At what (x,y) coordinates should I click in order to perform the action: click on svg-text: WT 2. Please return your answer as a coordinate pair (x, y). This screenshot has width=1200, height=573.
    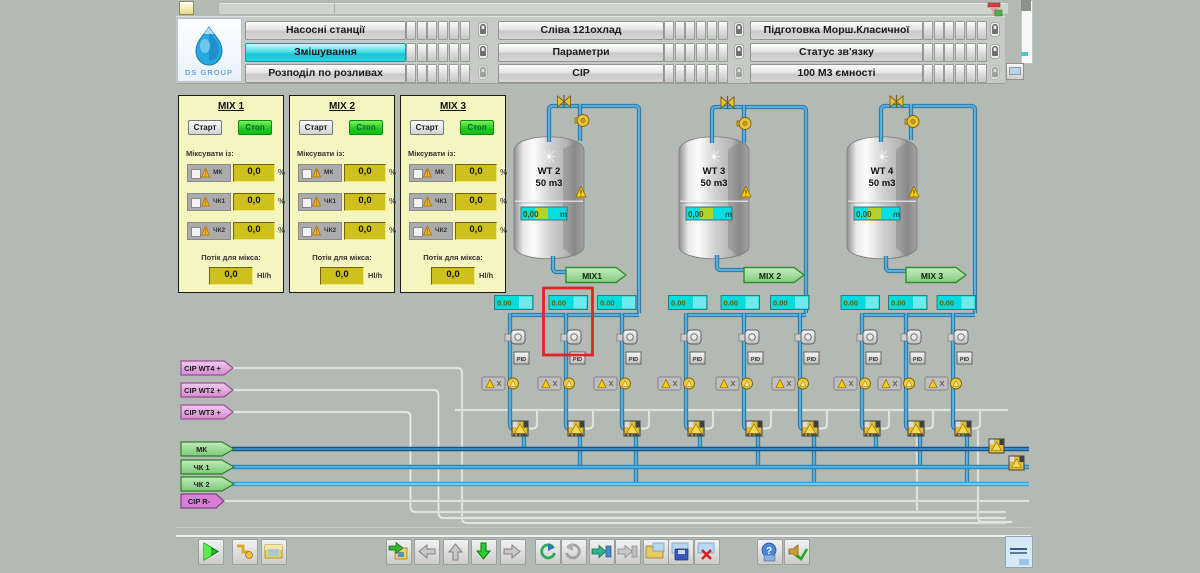
    Looking at the image, I should click on (549, 171).